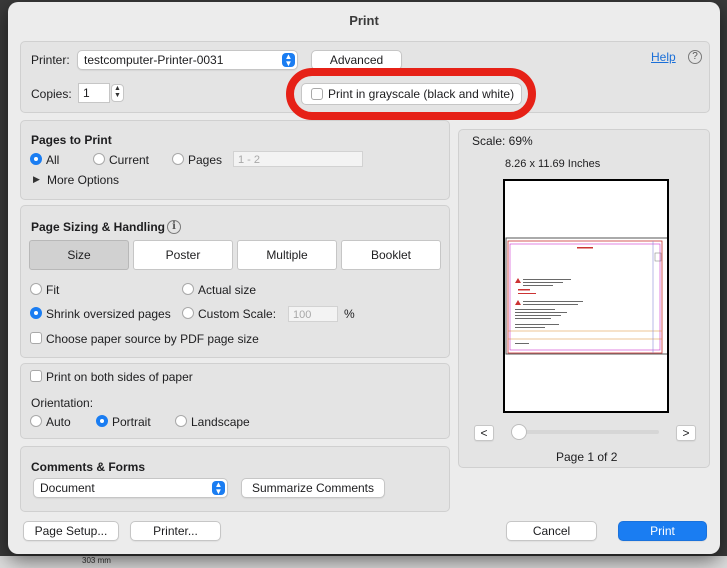  Describe the element at coordinates (421, 94) in the screenshot. I see `grayscale-label: Print in grayscale (black and white)` at that location.